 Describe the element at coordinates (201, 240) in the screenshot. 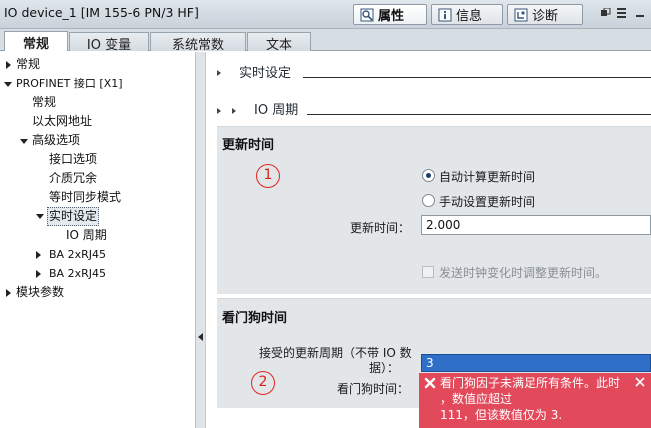

I see `panel-splitter` at that location.